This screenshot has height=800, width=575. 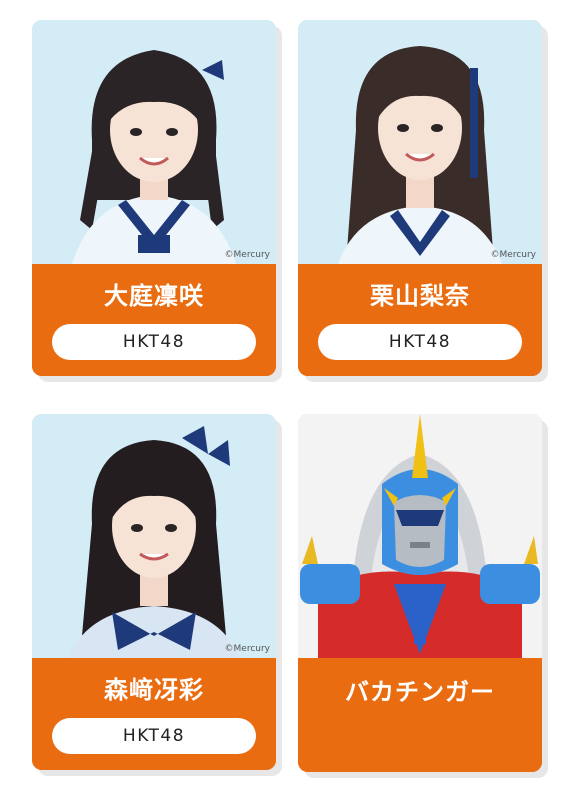 I want to click on card-footer: 栗山梨奈 HKT48, so click(x=420, y=320).